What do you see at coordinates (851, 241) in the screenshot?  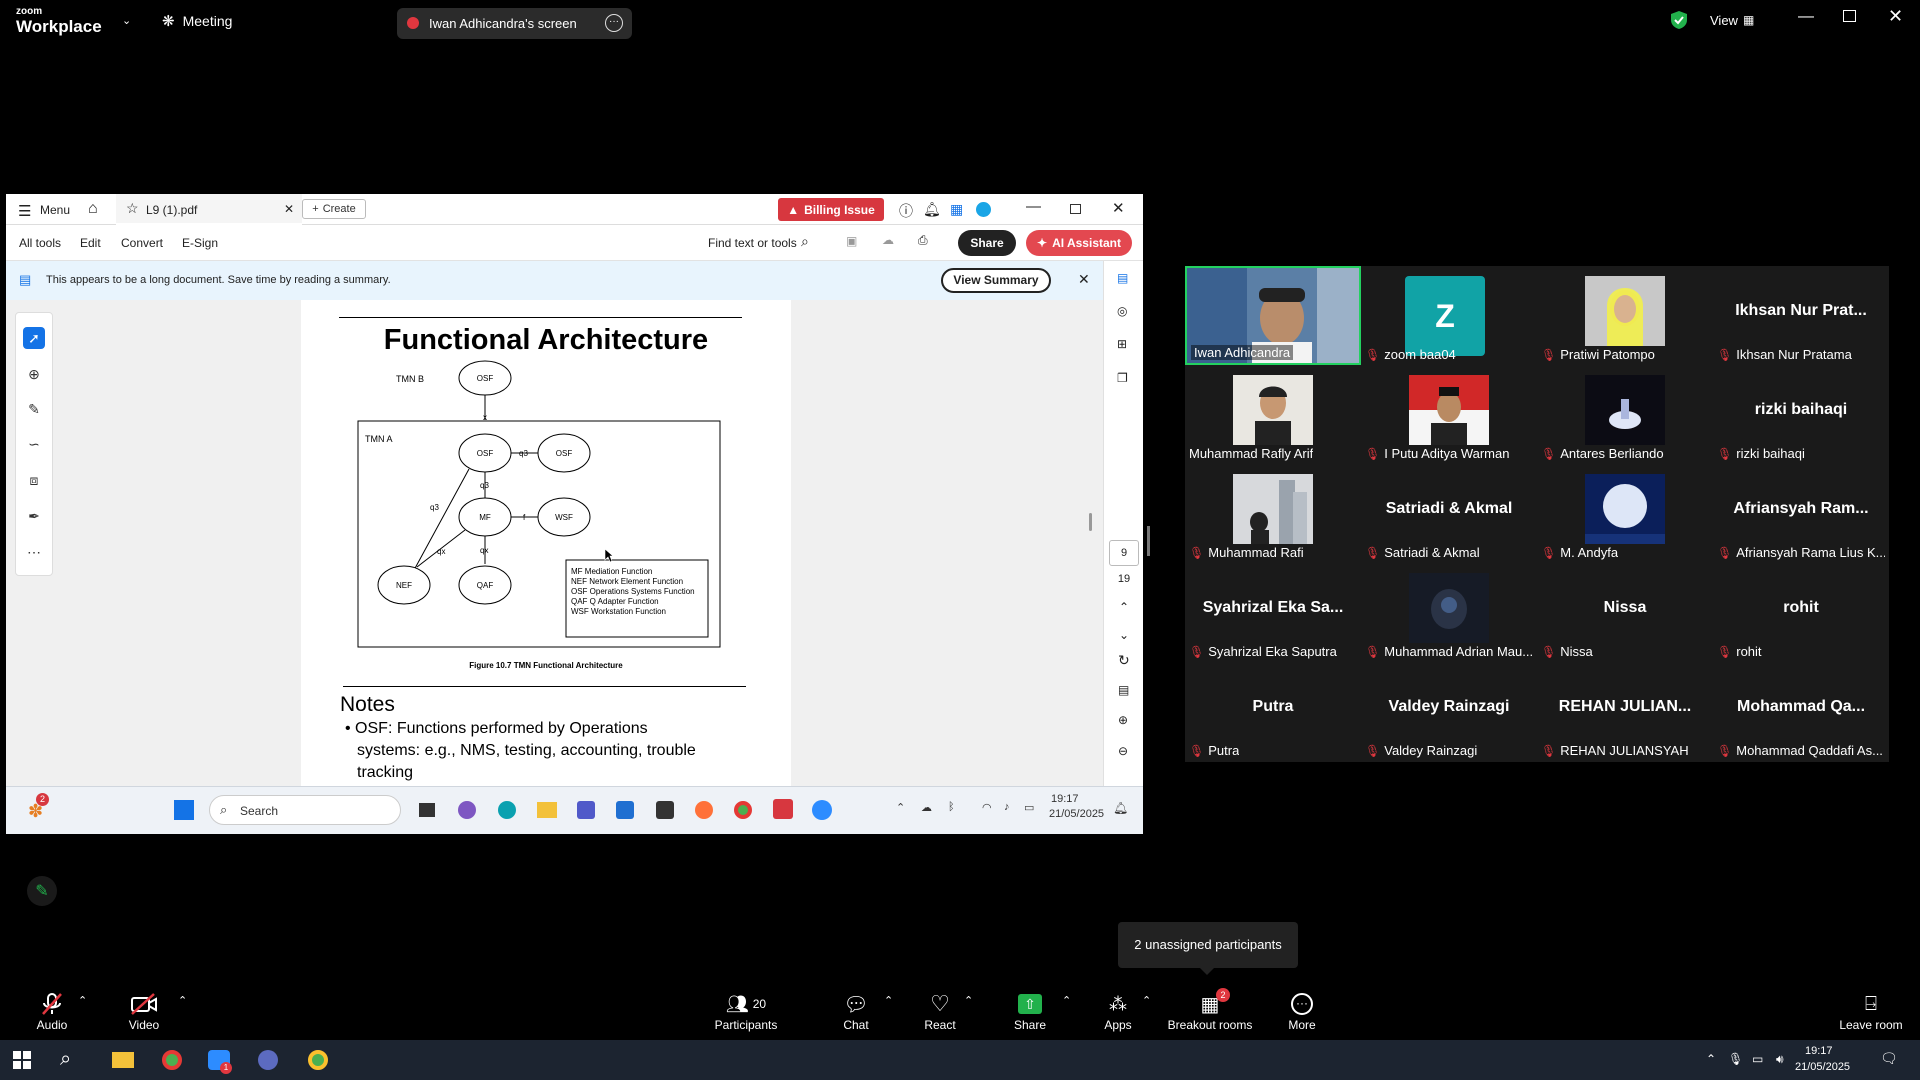 I see `save-icon: ▣` at bounding box center [851, 241].